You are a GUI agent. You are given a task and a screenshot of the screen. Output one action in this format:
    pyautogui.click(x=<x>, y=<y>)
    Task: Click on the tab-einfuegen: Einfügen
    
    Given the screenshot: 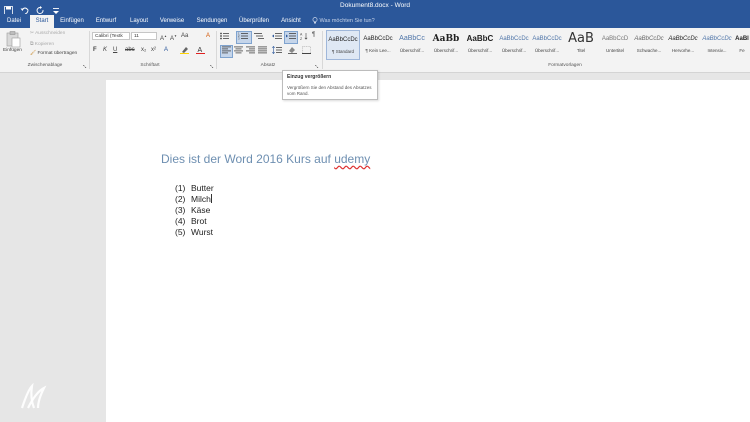 What is the action you would take?
    pyautogui.click(x=72, y=21)
    